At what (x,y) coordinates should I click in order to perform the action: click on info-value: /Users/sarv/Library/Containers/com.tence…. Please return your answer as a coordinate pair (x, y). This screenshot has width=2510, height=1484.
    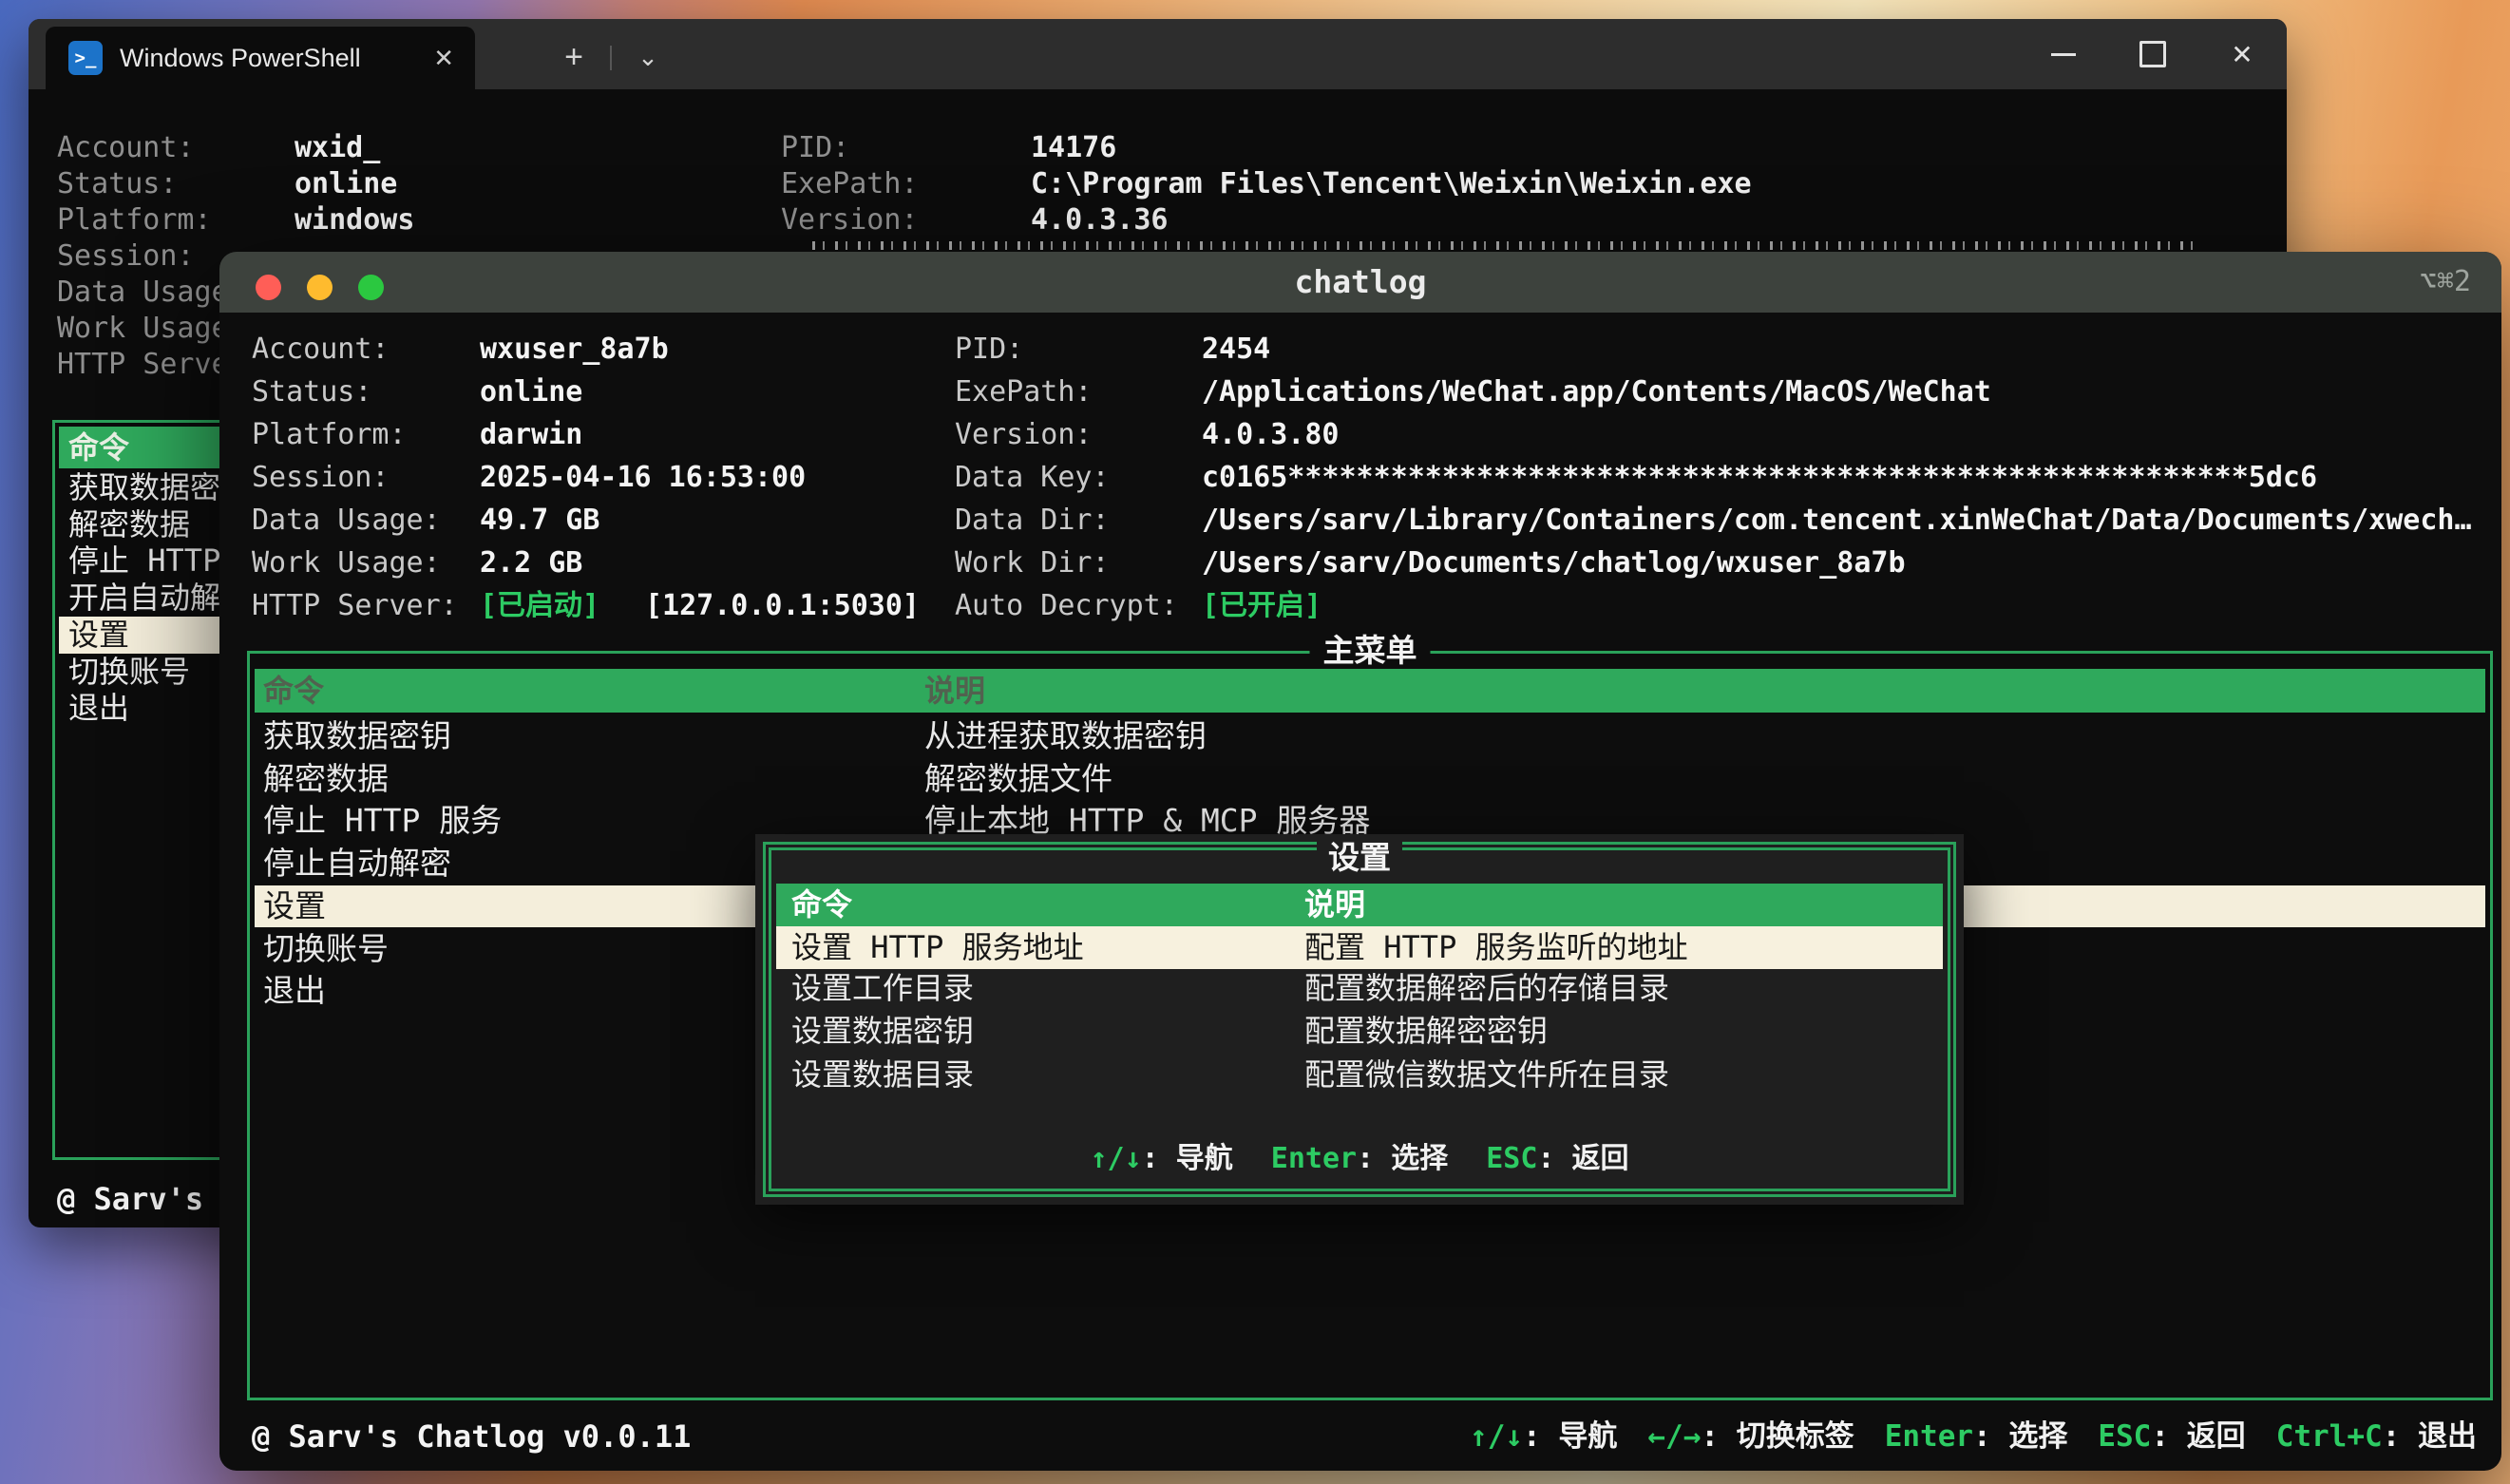
    Looking at the image, I should click on (1837, 520).